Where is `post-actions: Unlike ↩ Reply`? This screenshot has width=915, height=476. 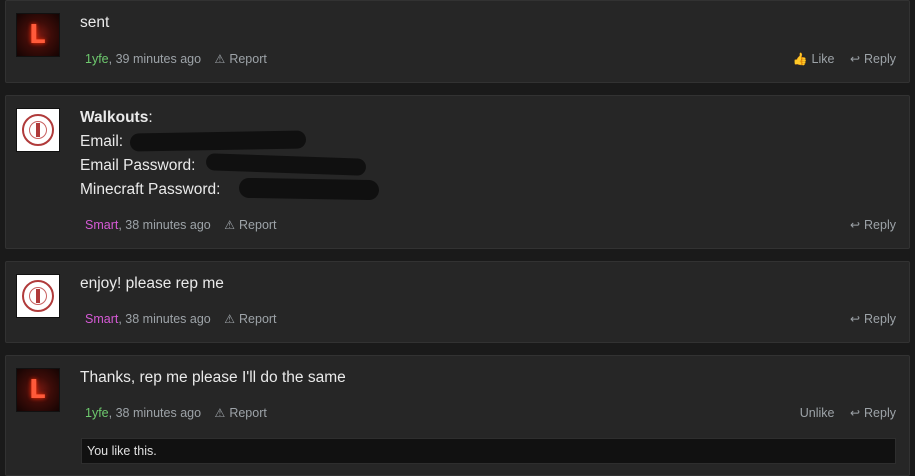
post-actions: Unlike ↩ Reply is located at coordinates (842, 413).